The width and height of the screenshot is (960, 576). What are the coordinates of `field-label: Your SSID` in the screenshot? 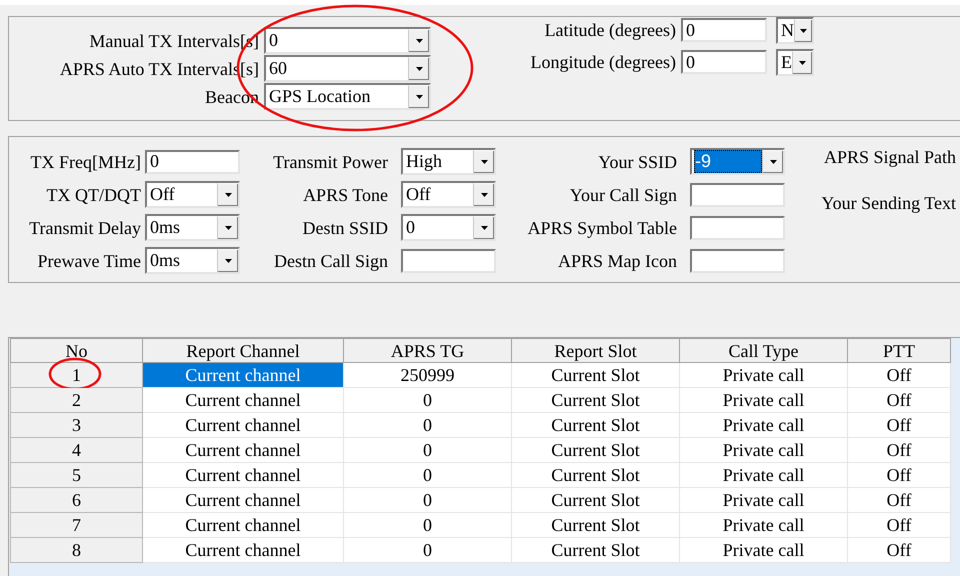 It's located at (637, 162).